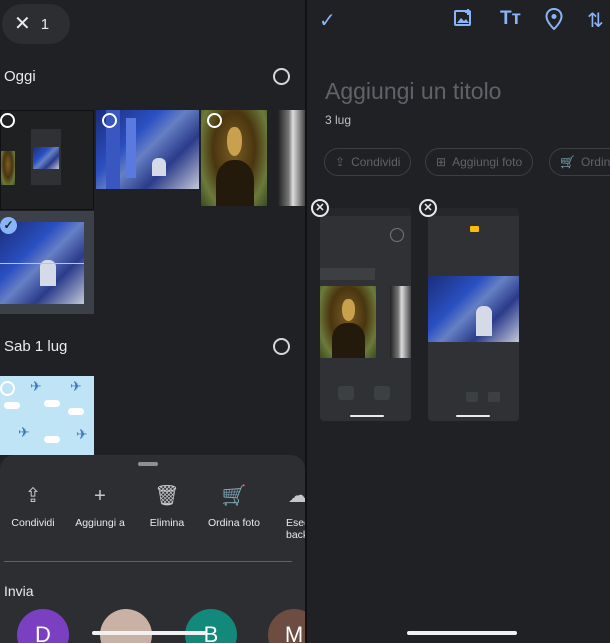 The image size is (610, 643). Describe the element at coordinates (33, 523) in the screenshot. I see `action-share-label: Condividi` at that location.